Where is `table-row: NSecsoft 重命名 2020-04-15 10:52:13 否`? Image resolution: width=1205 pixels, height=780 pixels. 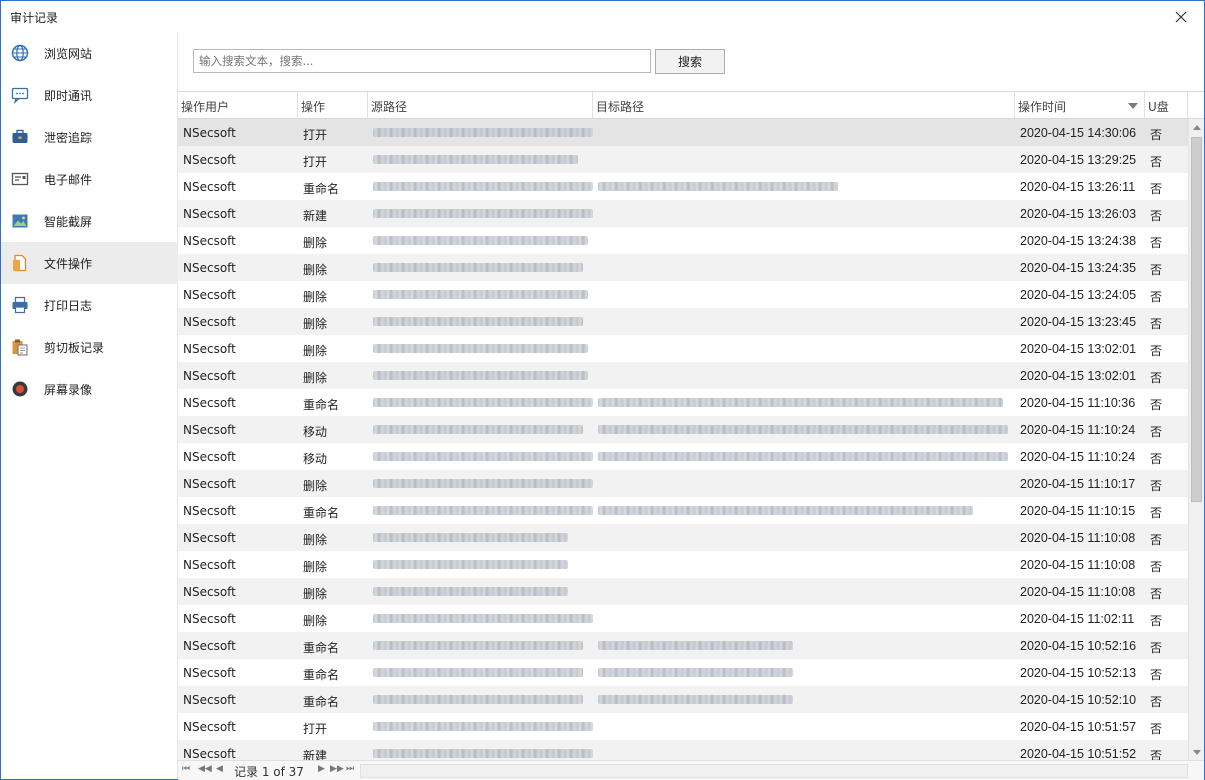 table-row: NSecsoft 重命名 2020-04-15 10:52:13 否 is located at coordinates (683, 672).